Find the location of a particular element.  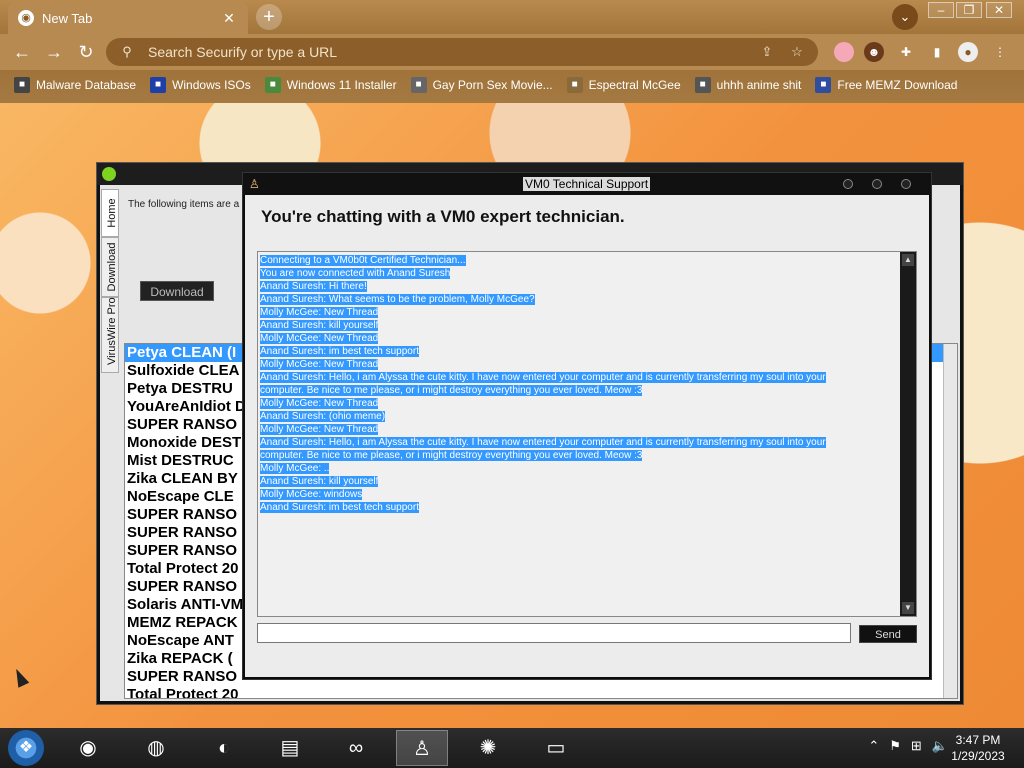

bookmark-item: ■ uhhh anime shit is located at coordinates (748, 85).